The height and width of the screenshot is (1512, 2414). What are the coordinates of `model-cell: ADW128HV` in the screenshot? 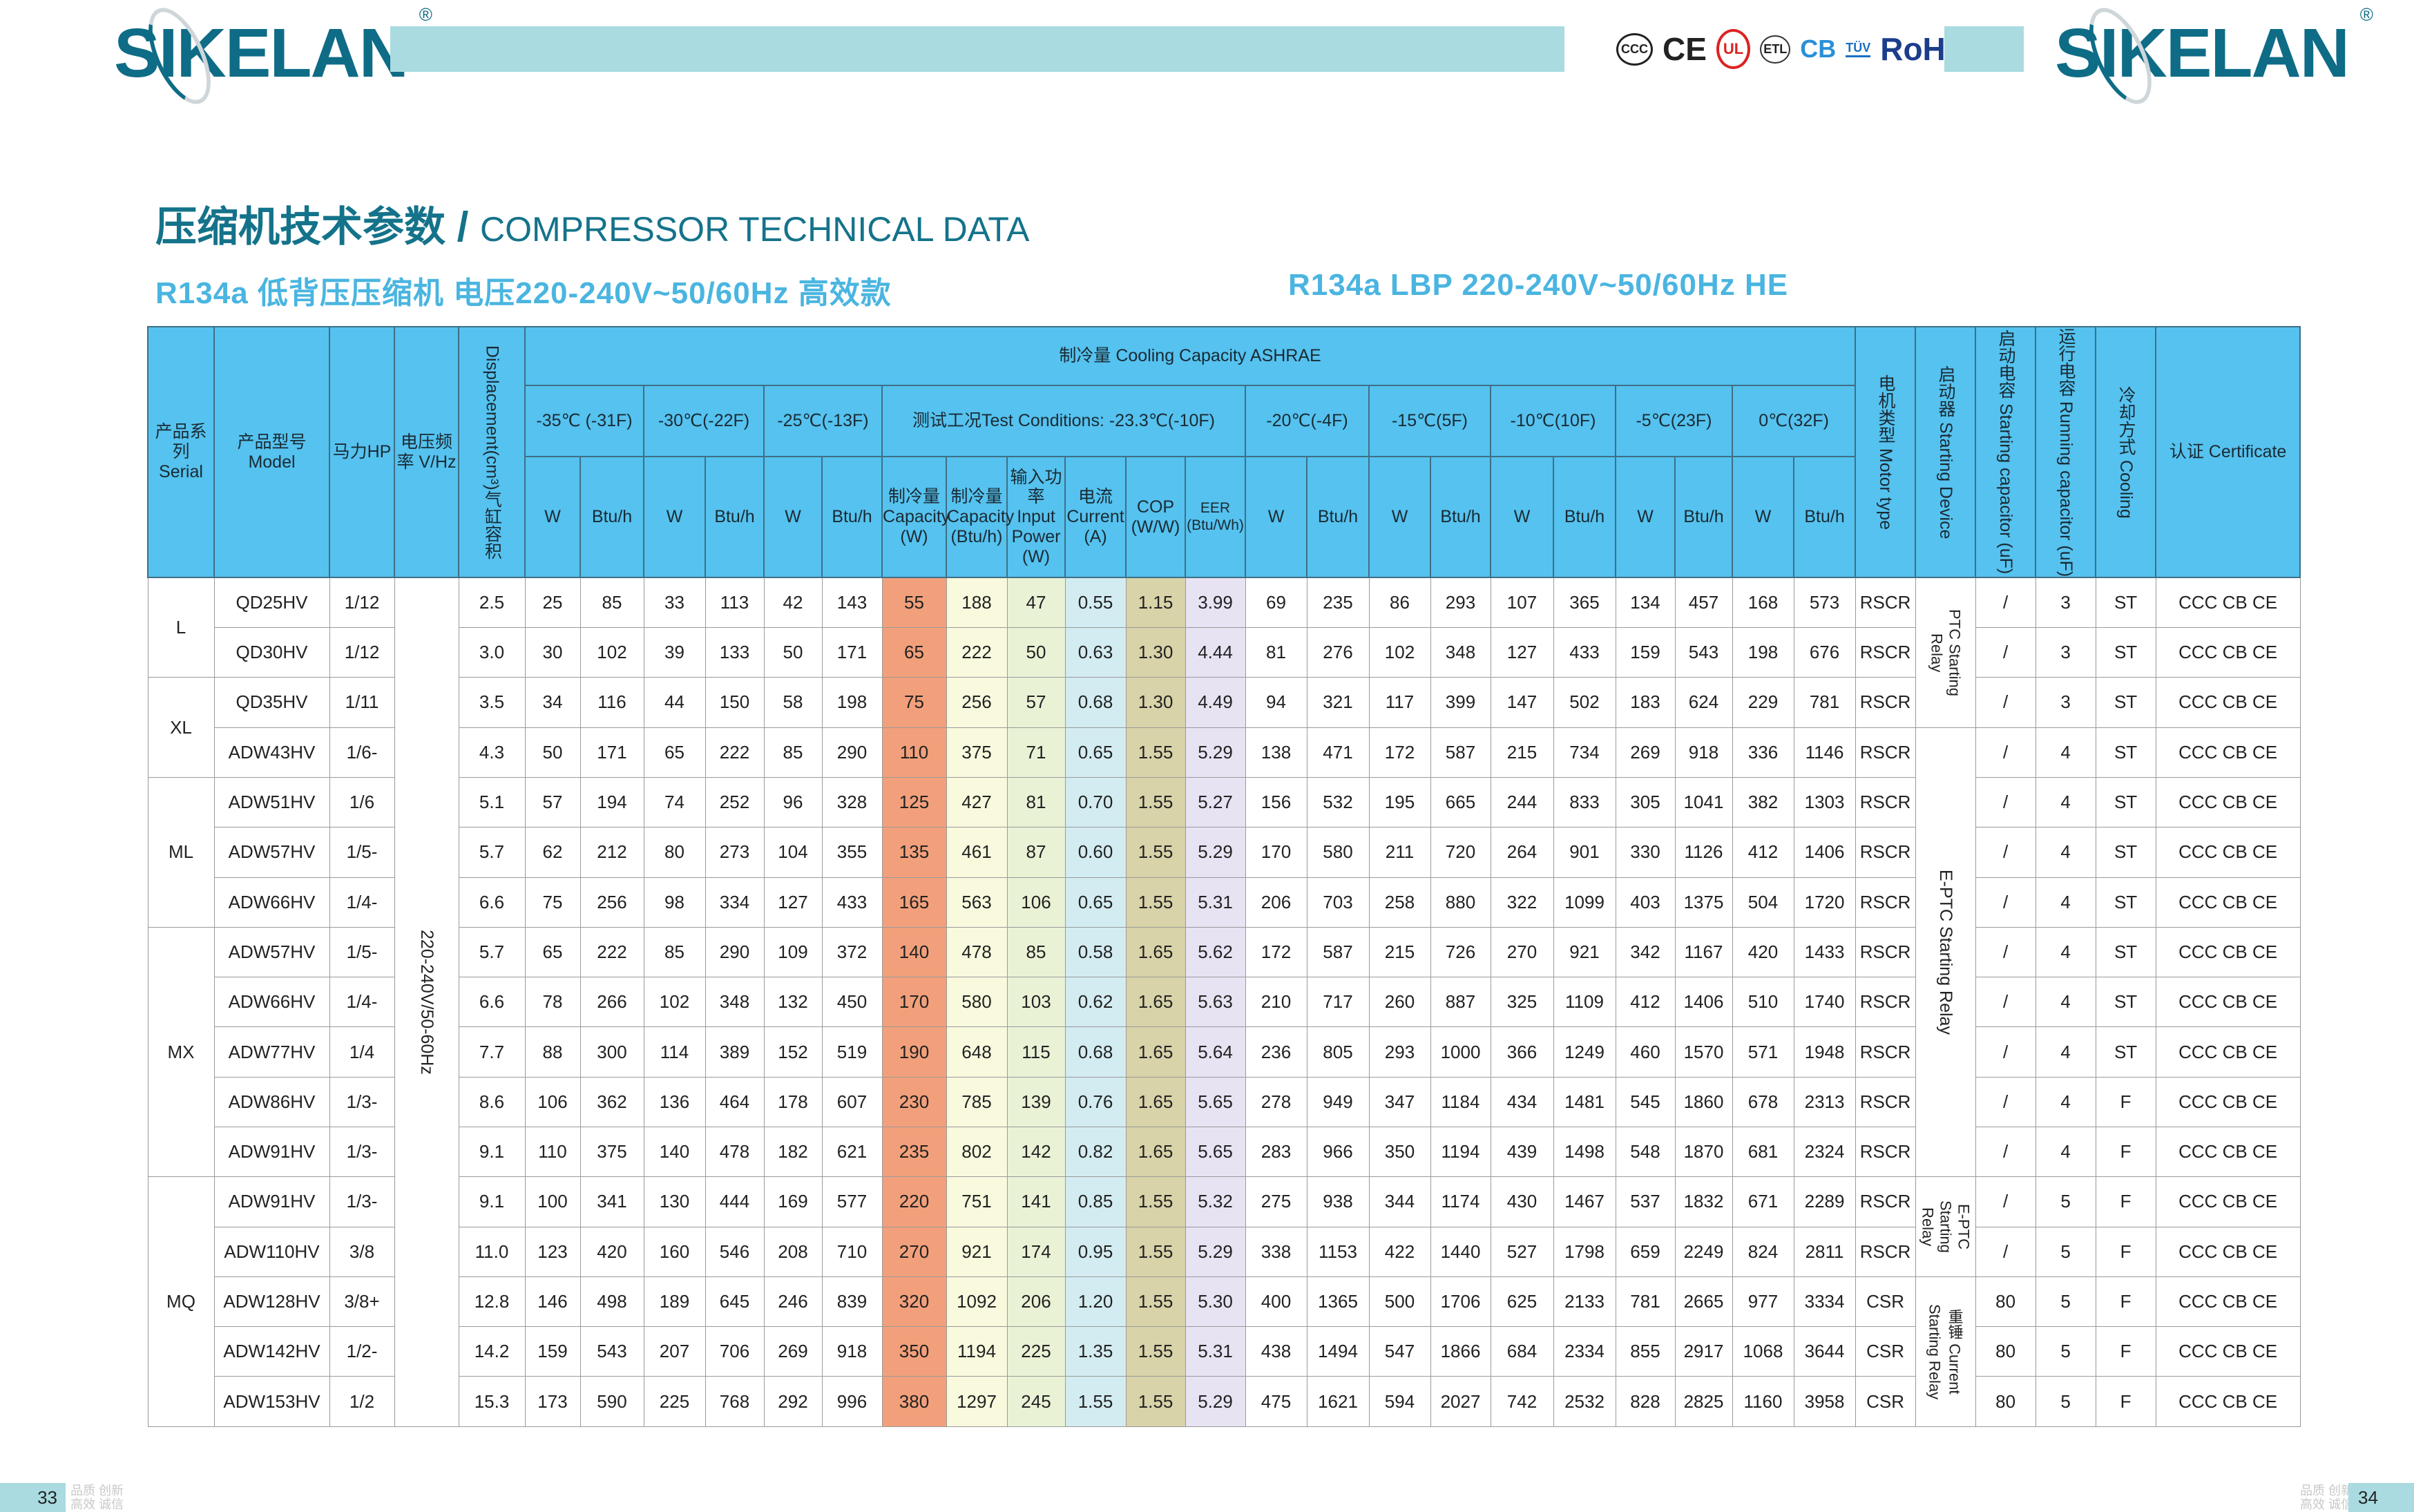 It's located at (271, 1302).